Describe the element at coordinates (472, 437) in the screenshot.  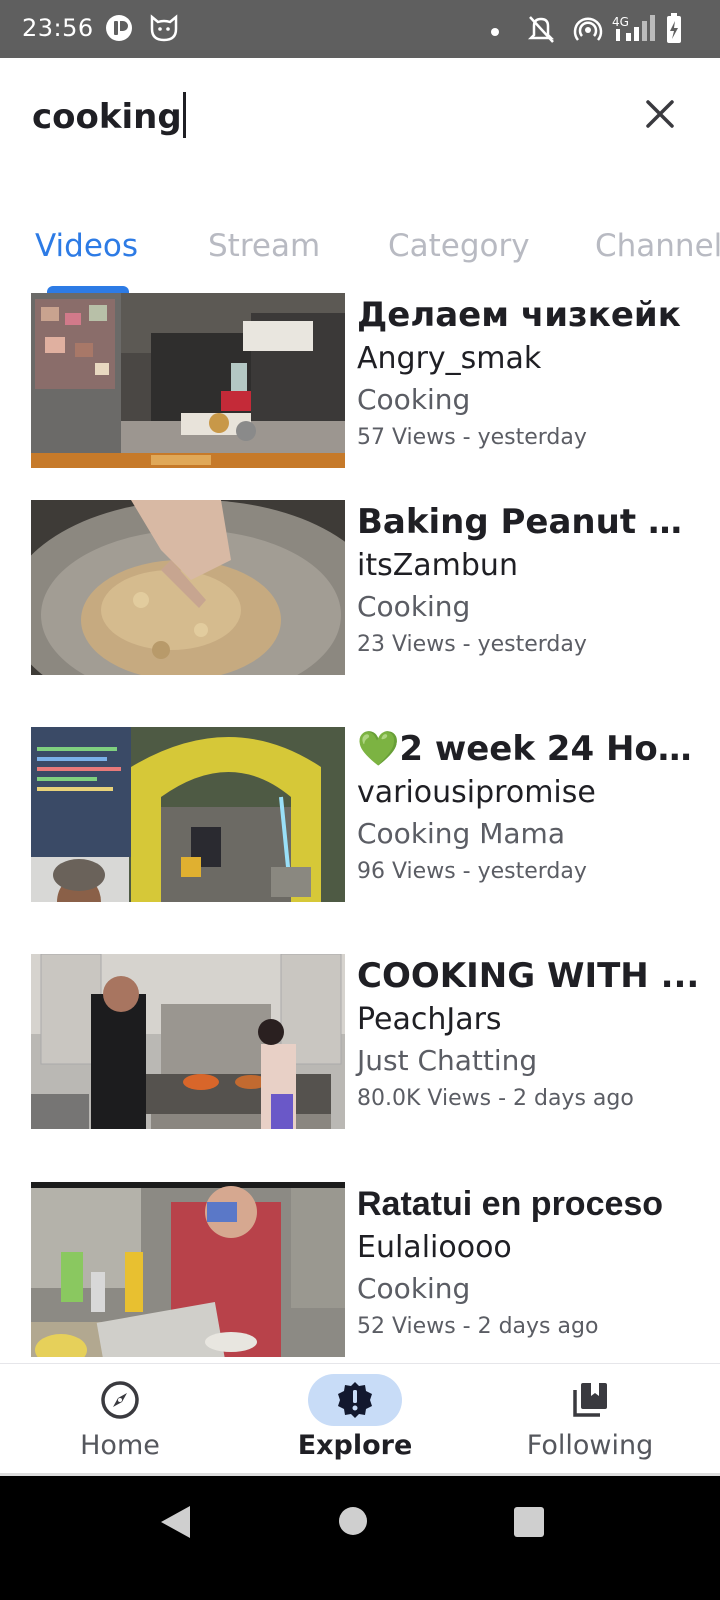
I see `video-stats: 57 Views - yesterday` at that location.